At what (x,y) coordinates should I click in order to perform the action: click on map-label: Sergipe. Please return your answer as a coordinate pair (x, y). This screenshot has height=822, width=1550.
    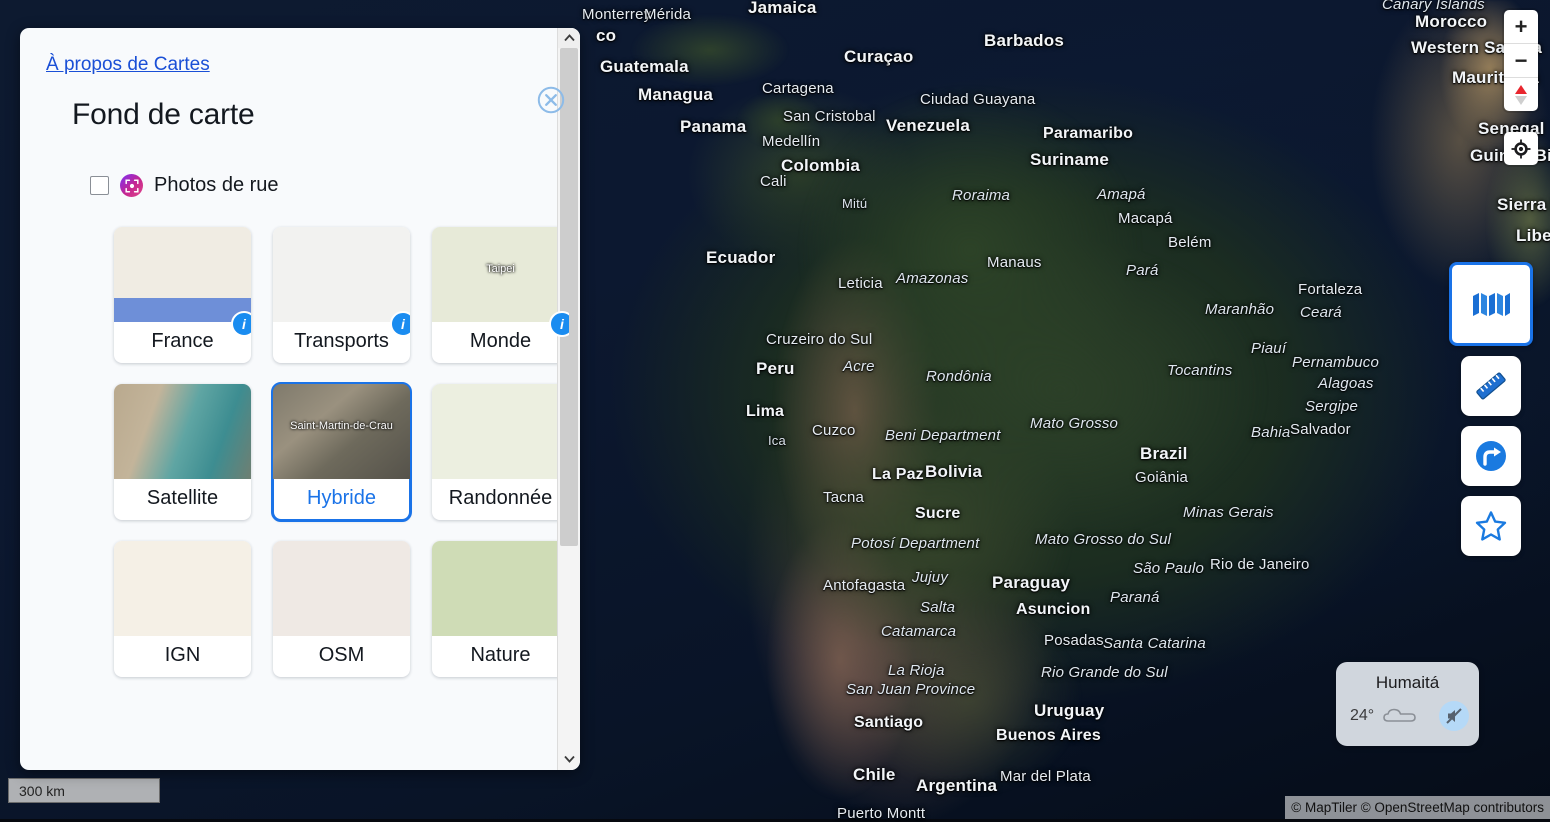
    Looking at the image, I should click on (1332, 406).